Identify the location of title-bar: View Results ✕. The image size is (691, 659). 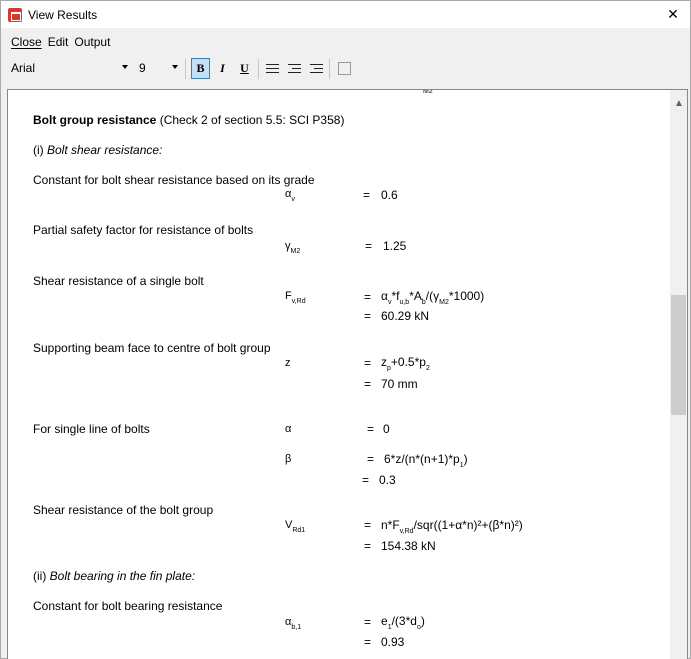
(345, 14).